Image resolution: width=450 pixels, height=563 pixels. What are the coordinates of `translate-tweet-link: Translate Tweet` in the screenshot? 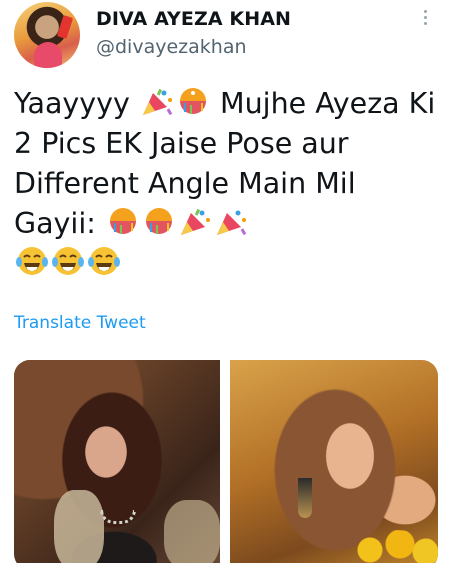 It's located at (80, 323).